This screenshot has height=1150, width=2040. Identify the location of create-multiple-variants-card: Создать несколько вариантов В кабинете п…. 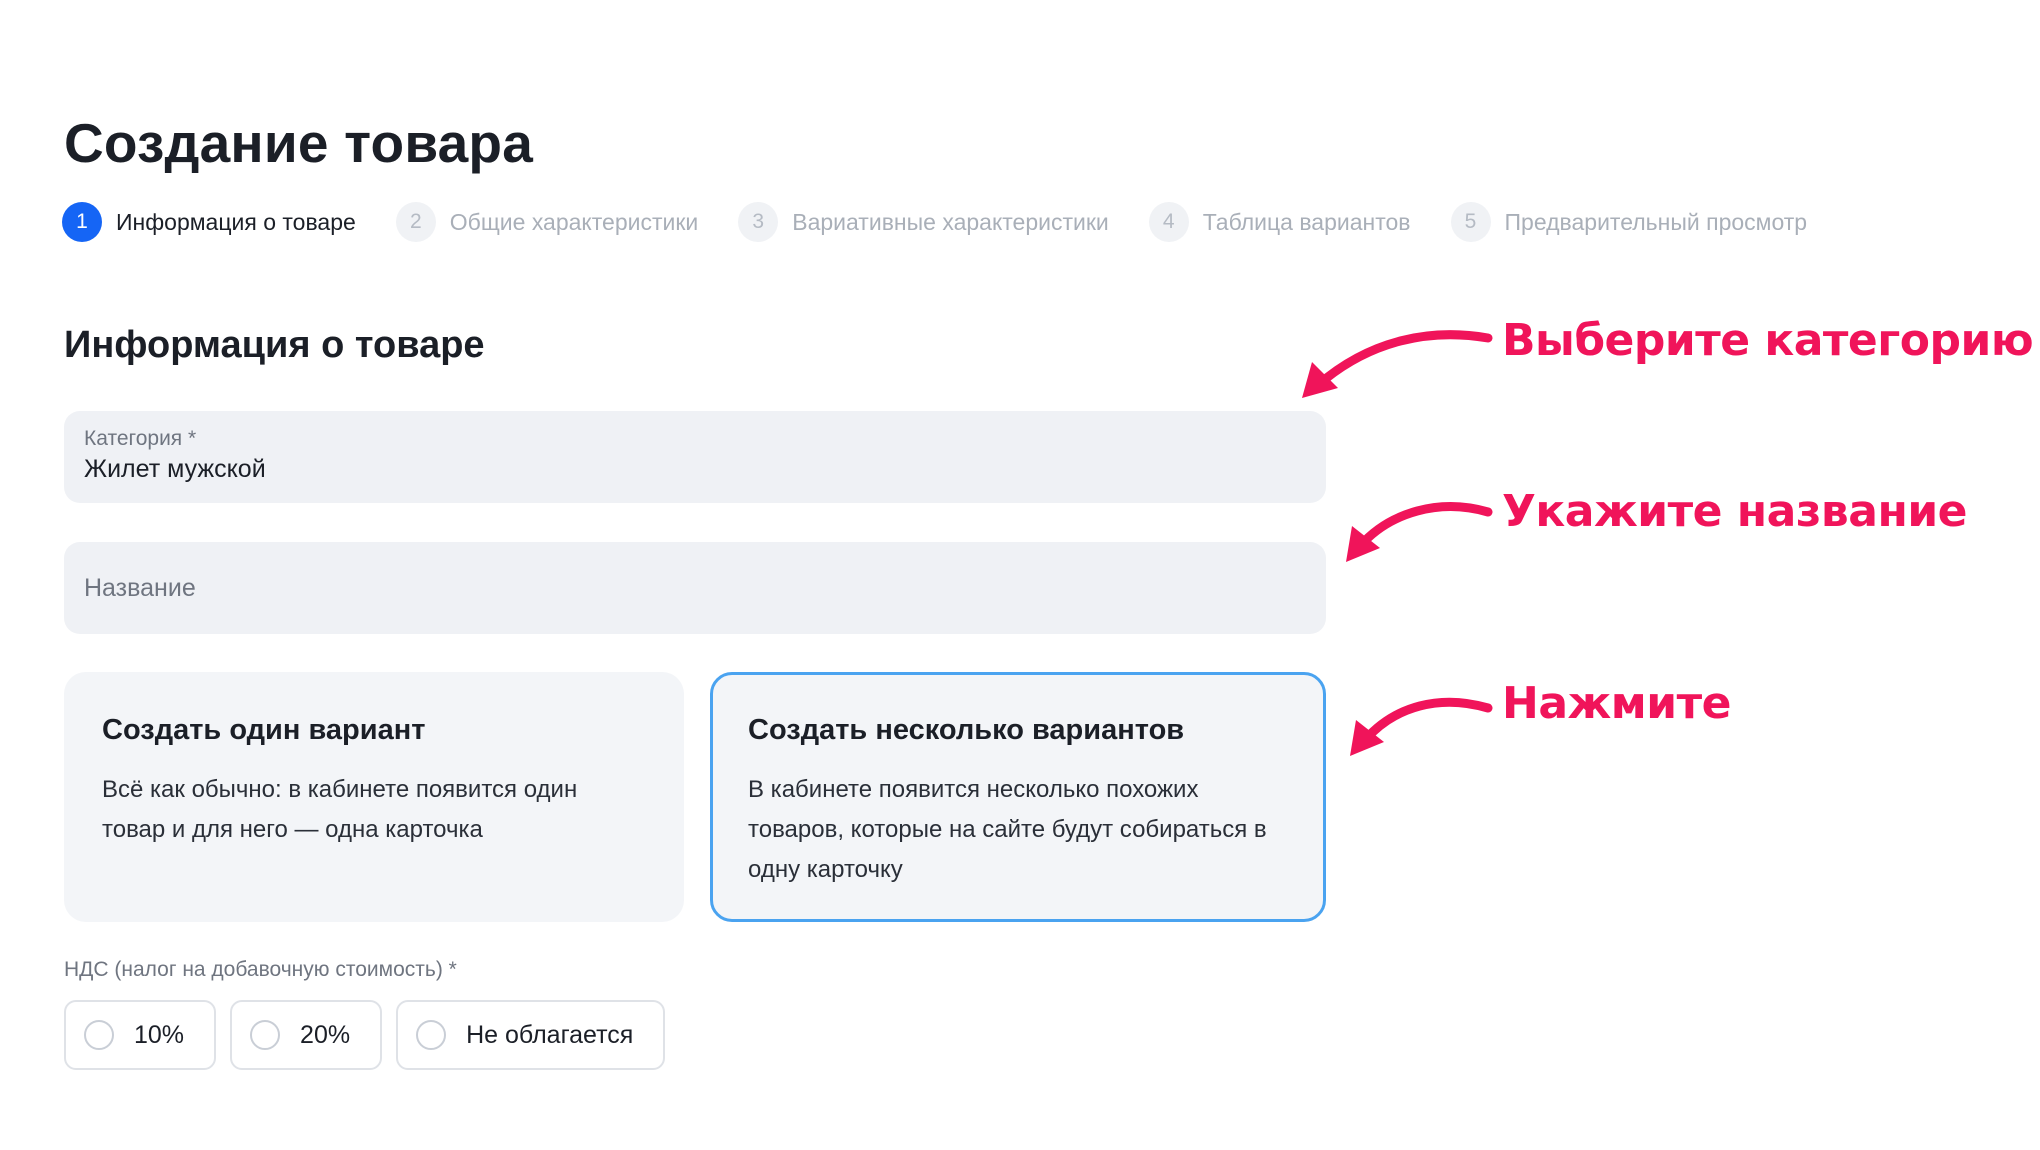
(1018, 797).